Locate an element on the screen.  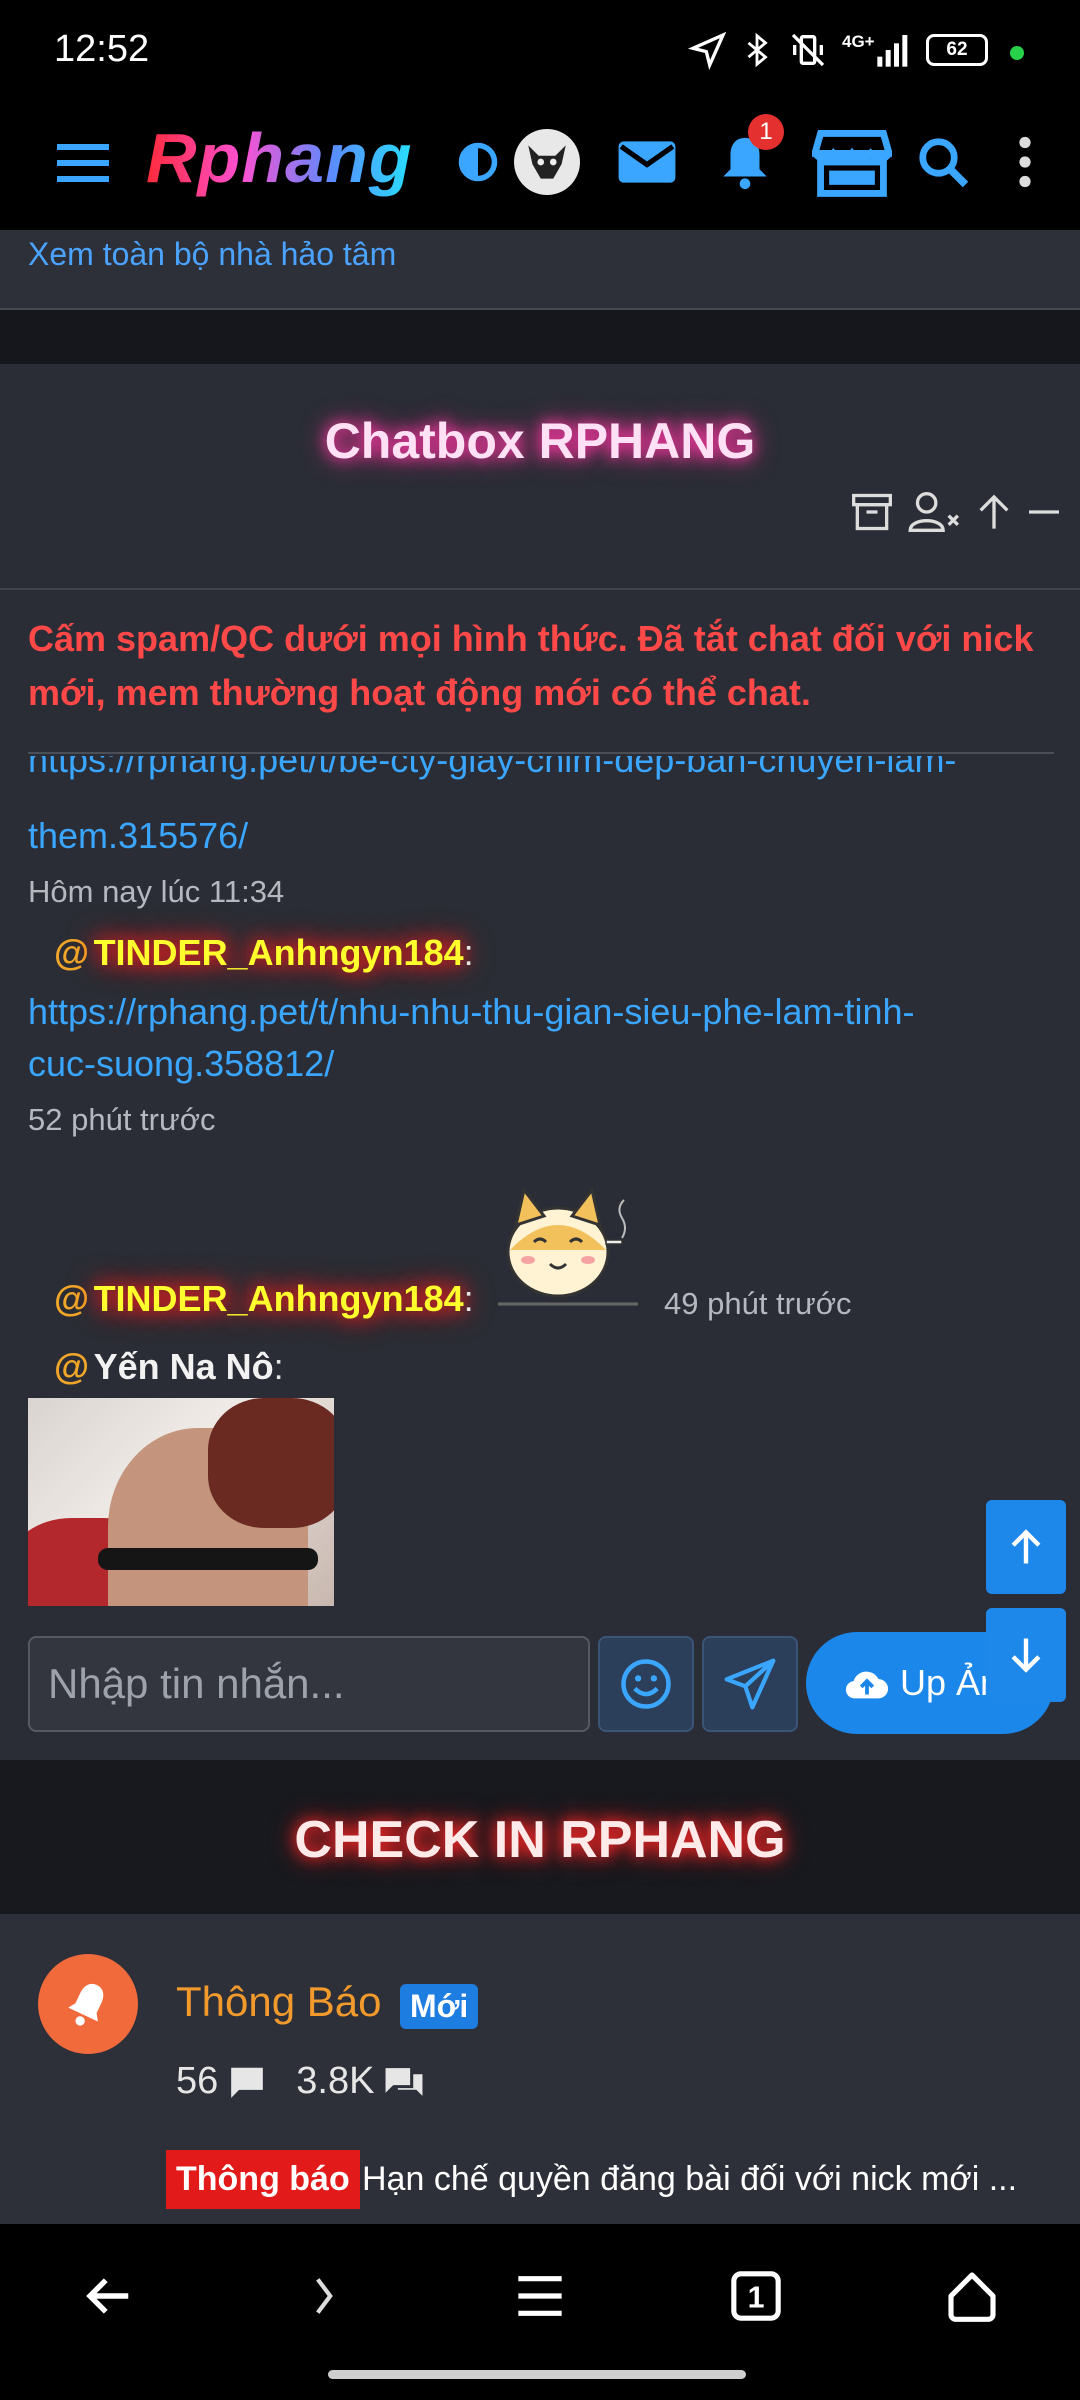
message-link: them.315576/ is located at coordinates (138, 836).